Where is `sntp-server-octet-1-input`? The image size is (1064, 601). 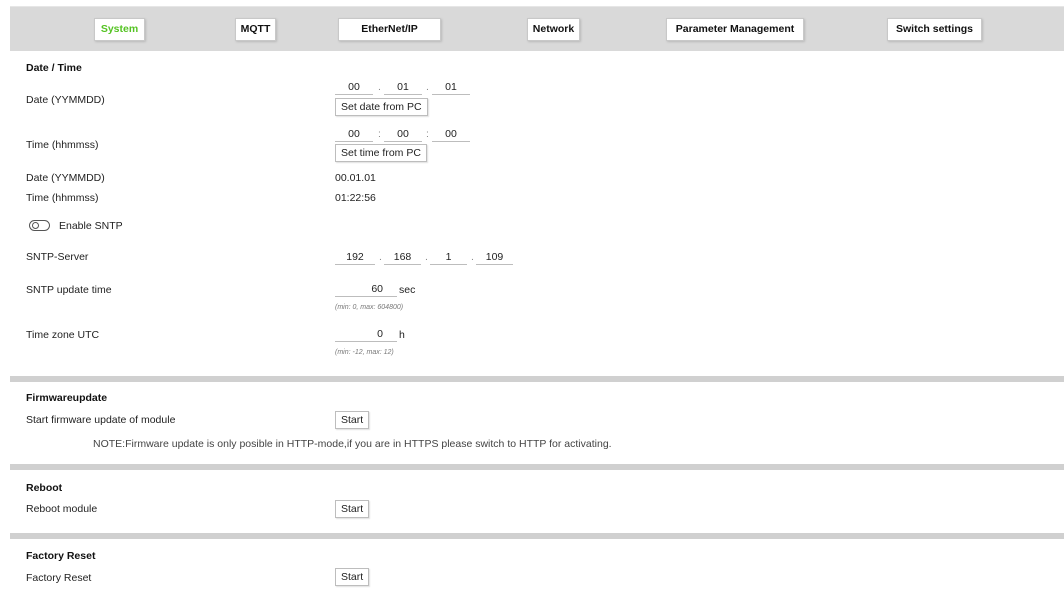 sntp-server-octet-1-input is located at coordinates (355, 257).